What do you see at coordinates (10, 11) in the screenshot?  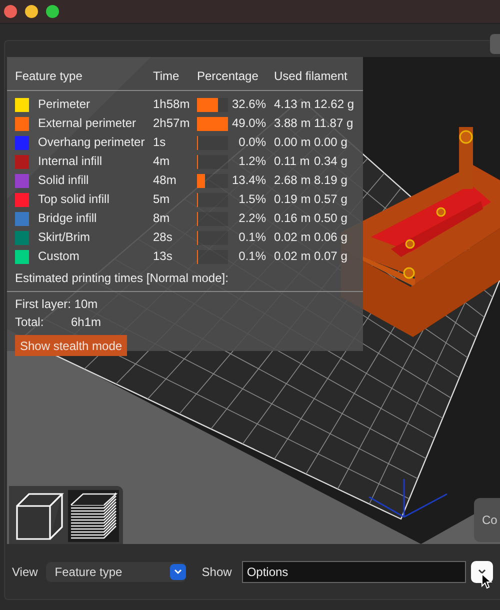 I see `close-button` at bounding box center [10, 11].